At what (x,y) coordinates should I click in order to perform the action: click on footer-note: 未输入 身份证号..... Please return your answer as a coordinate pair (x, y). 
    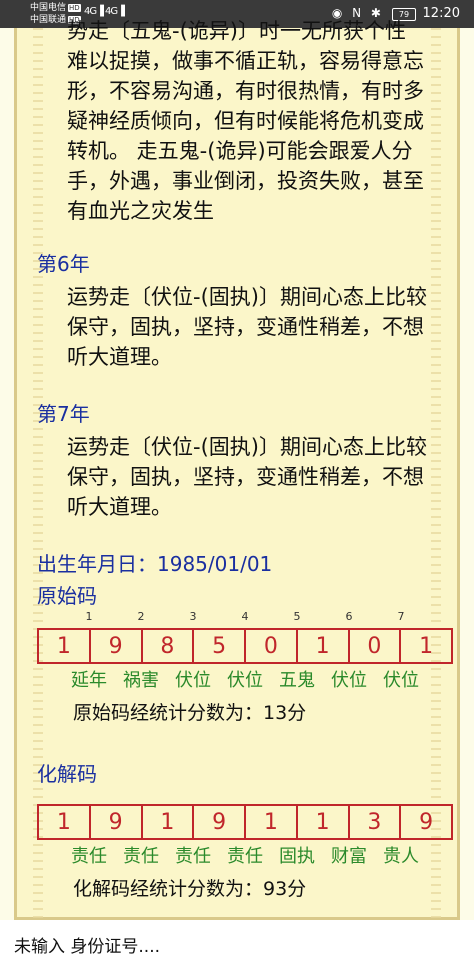
    Looking at the image, I should click on (237, 943).